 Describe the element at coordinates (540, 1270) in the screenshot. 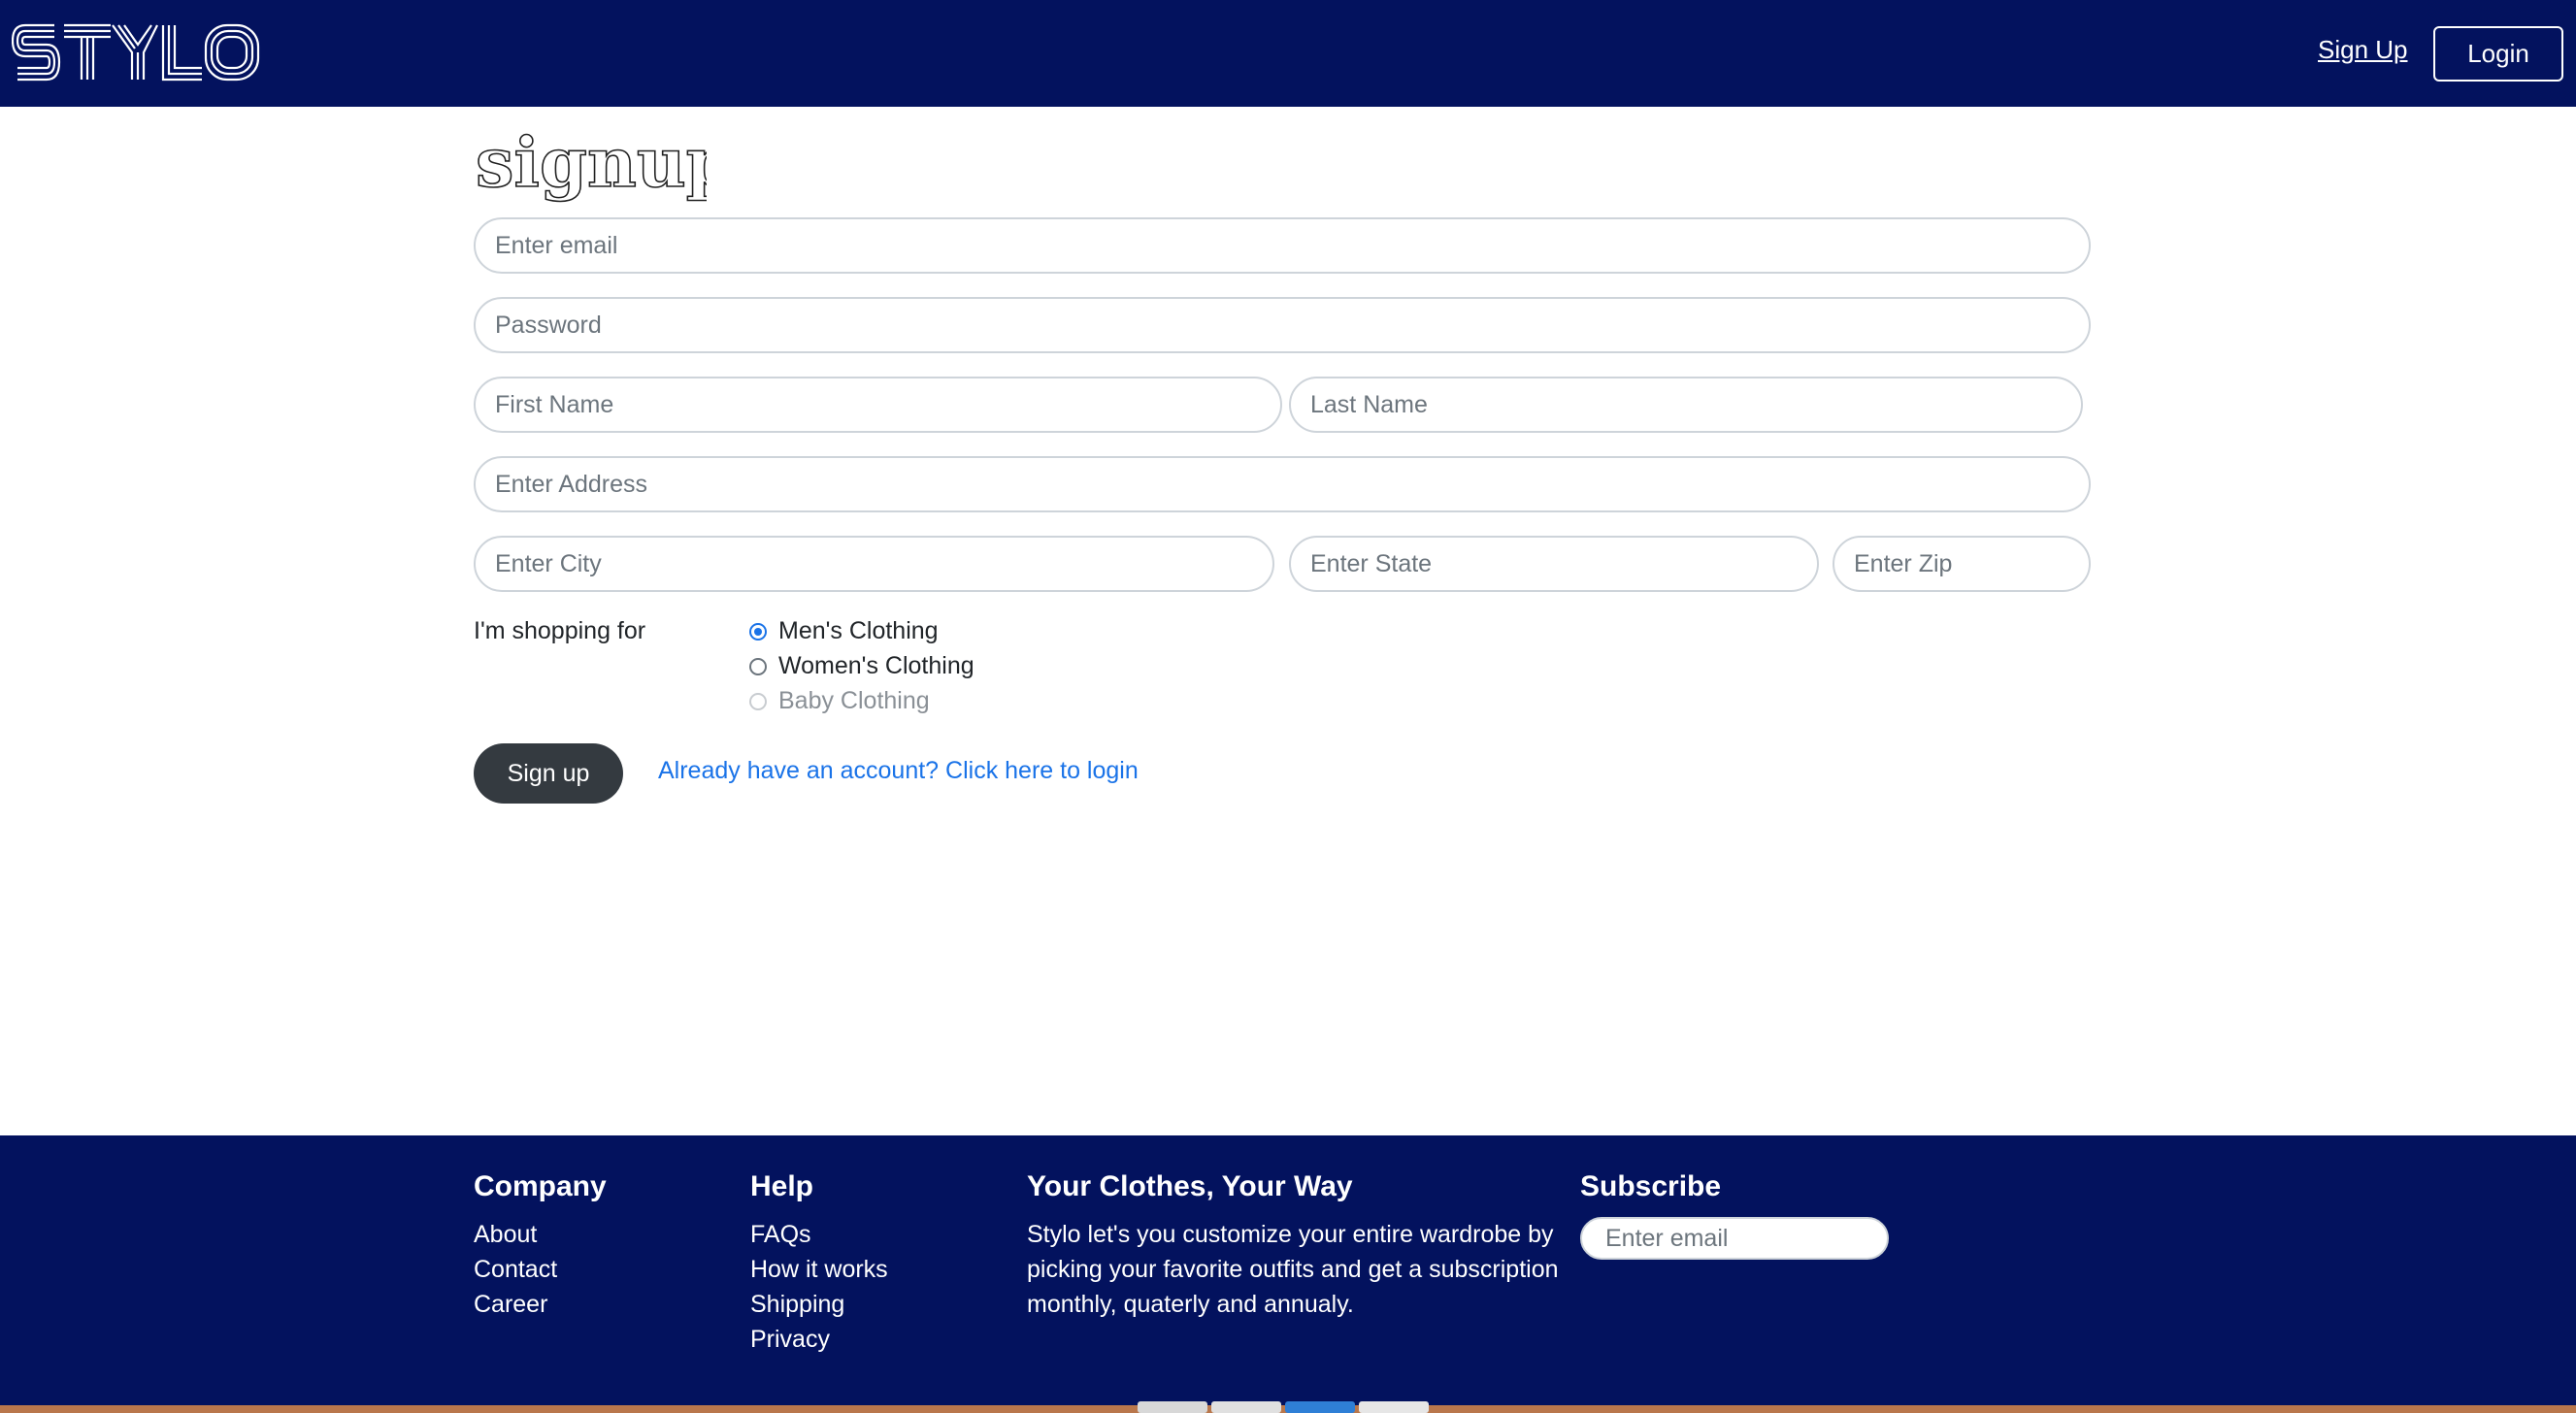

I see `footer-link-contact: Contact` at that location.